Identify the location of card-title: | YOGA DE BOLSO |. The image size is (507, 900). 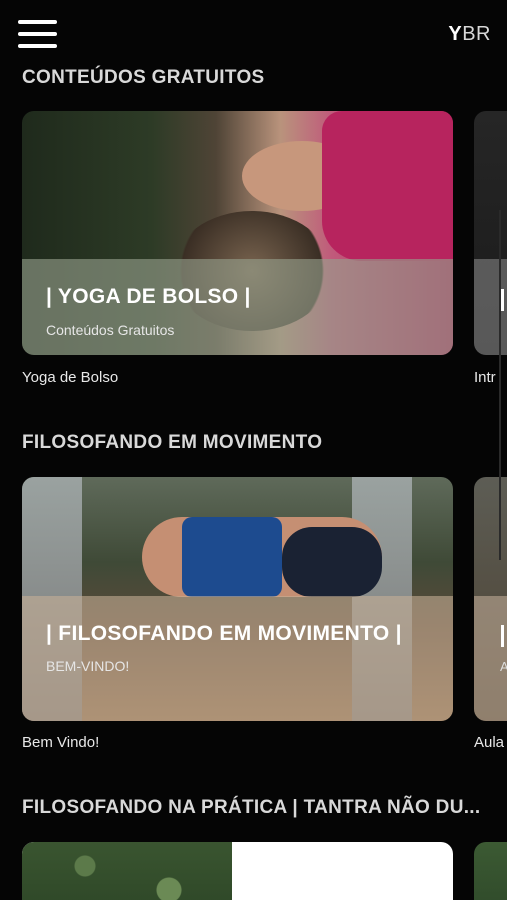
(148, 296).